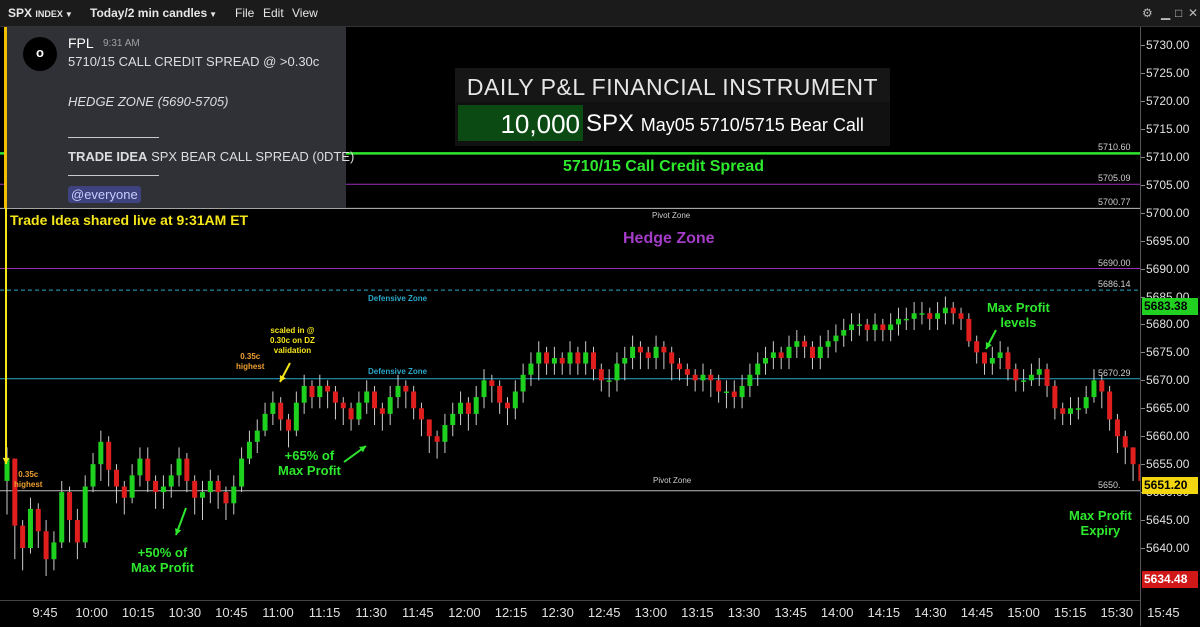 This screenshot has height=627, width=1200. I want to click on menu-file: File, so click(244, 13).